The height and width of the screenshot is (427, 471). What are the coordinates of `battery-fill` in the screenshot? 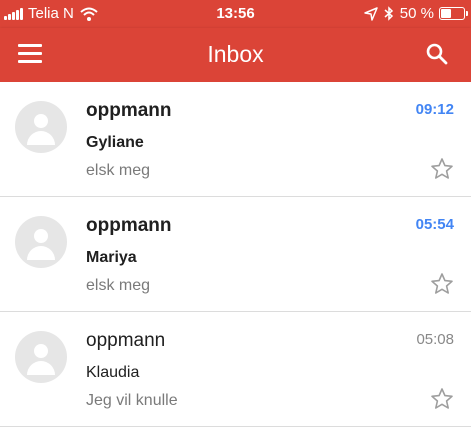 It's located at (446, 13).